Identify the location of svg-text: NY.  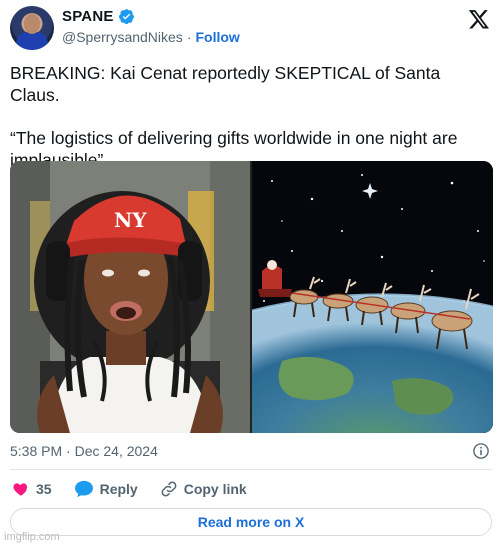
(130, 220).